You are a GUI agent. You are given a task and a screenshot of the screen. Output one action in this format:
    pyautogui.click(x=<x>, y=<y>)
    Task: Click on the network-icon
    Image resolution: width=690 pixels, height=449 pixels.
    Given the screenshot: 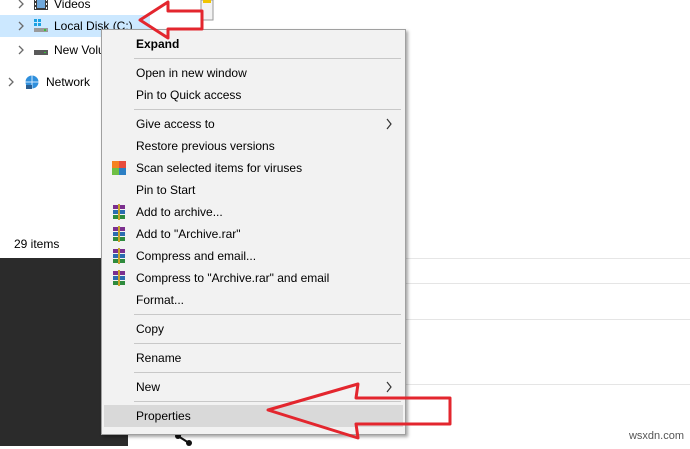 What is the action you would take?
    pyautogui.click(x=32, y=82)
    